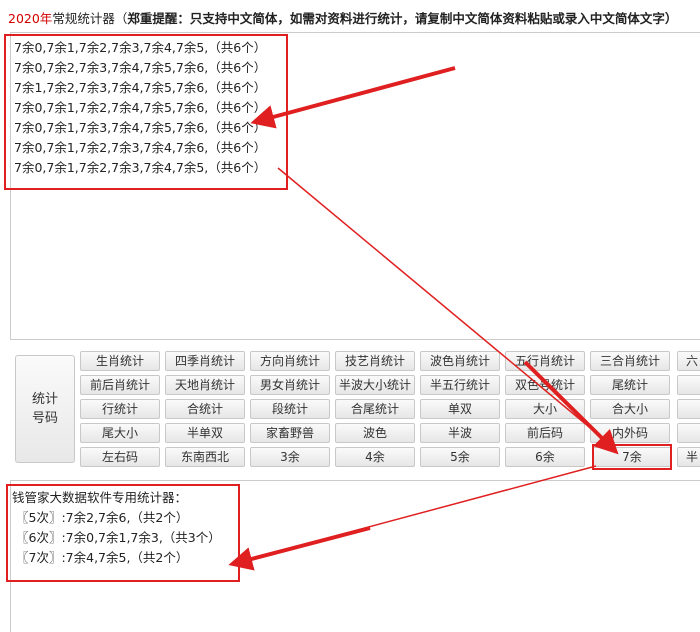  Describe the element at coordinates (90, 18) in the screenshot. I see `title-label: 常规统计器（` at that location.